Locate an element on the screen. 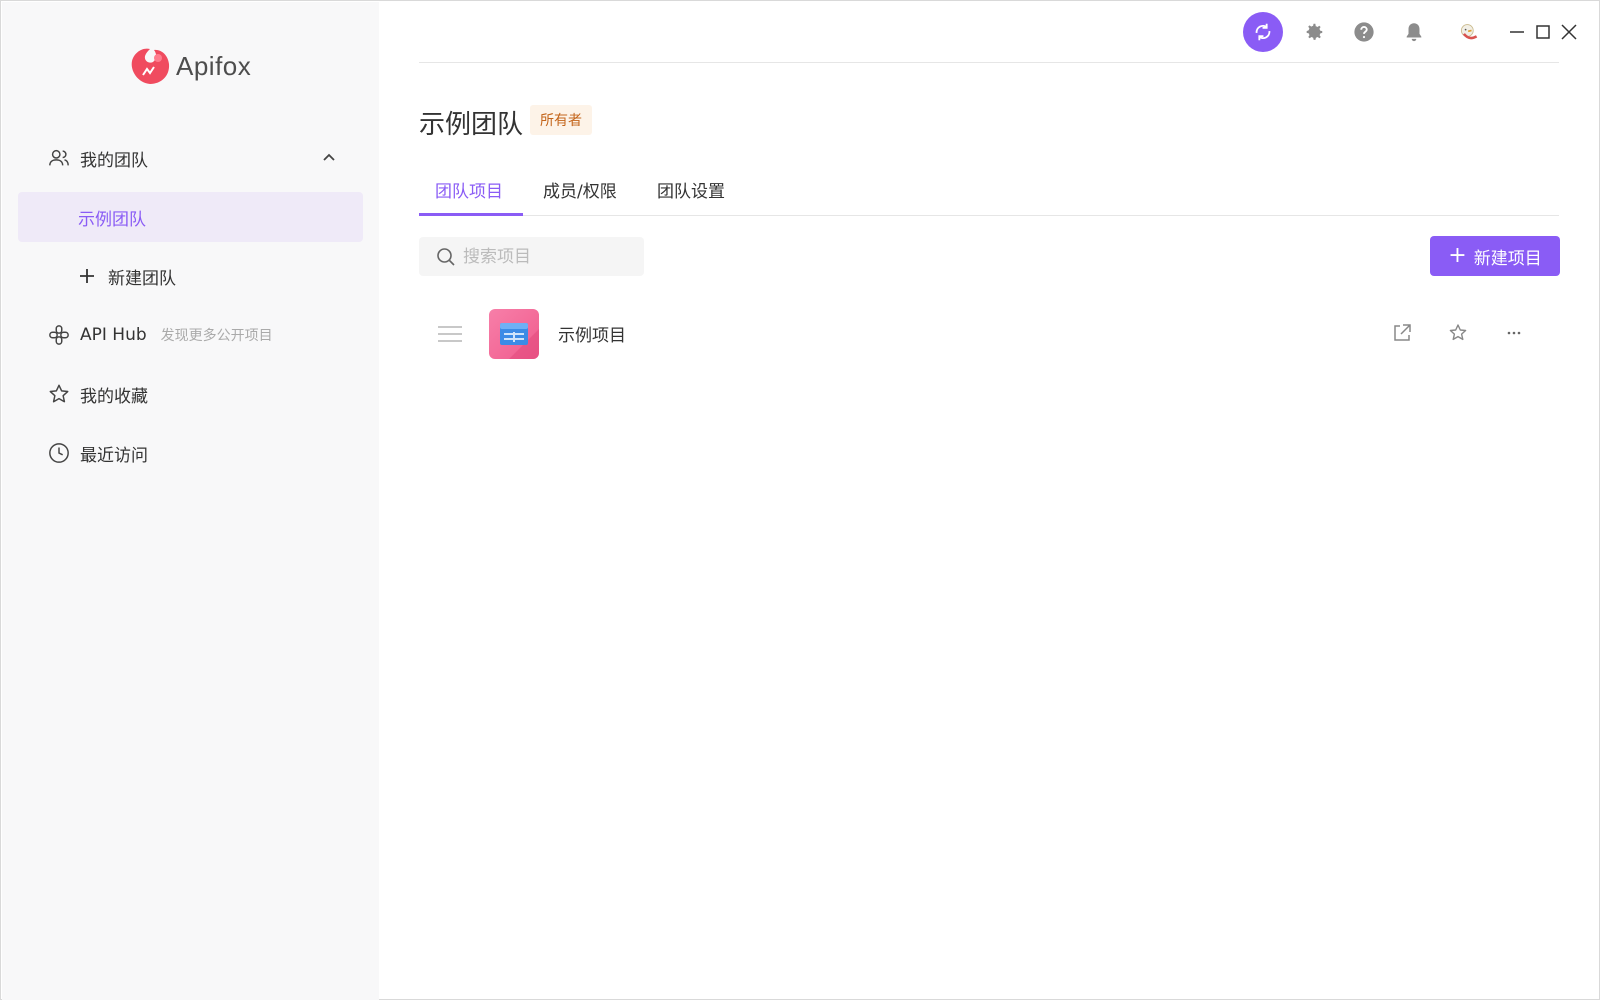 The image size is (1600, 1000). search-icon is located at coordinates (446, 257).